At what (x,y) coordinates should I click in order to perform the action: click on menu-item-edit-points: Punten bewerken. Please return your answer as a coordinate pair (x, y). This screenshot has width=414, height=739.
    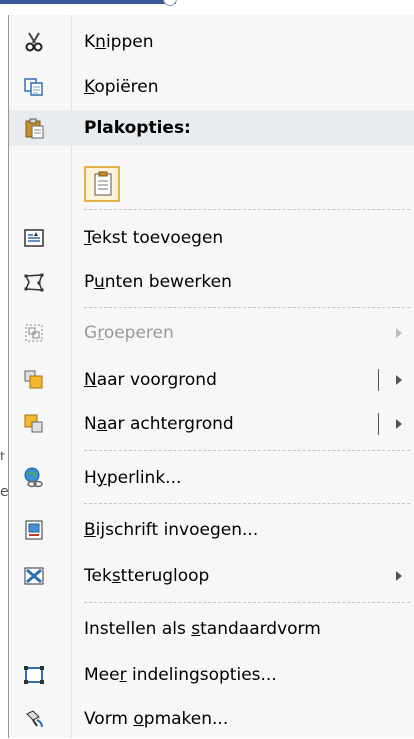
    Looking at the image, I should click on (211, 282).